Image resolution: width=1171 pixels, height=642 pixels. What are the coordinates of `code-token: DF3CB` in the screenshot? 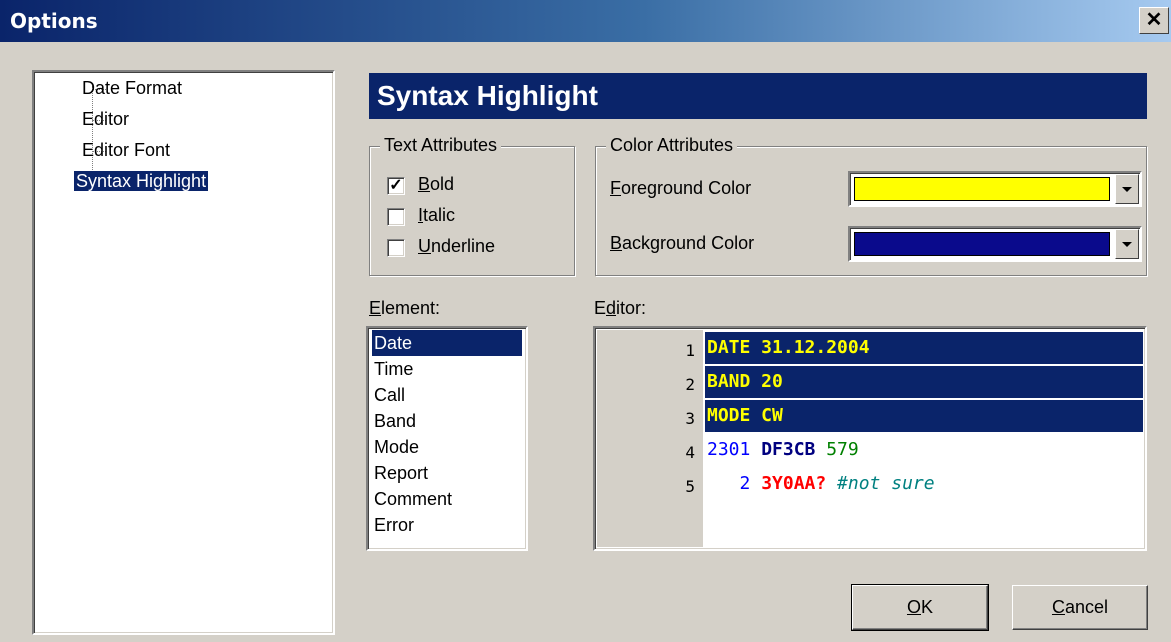 It's located at (794, 449).